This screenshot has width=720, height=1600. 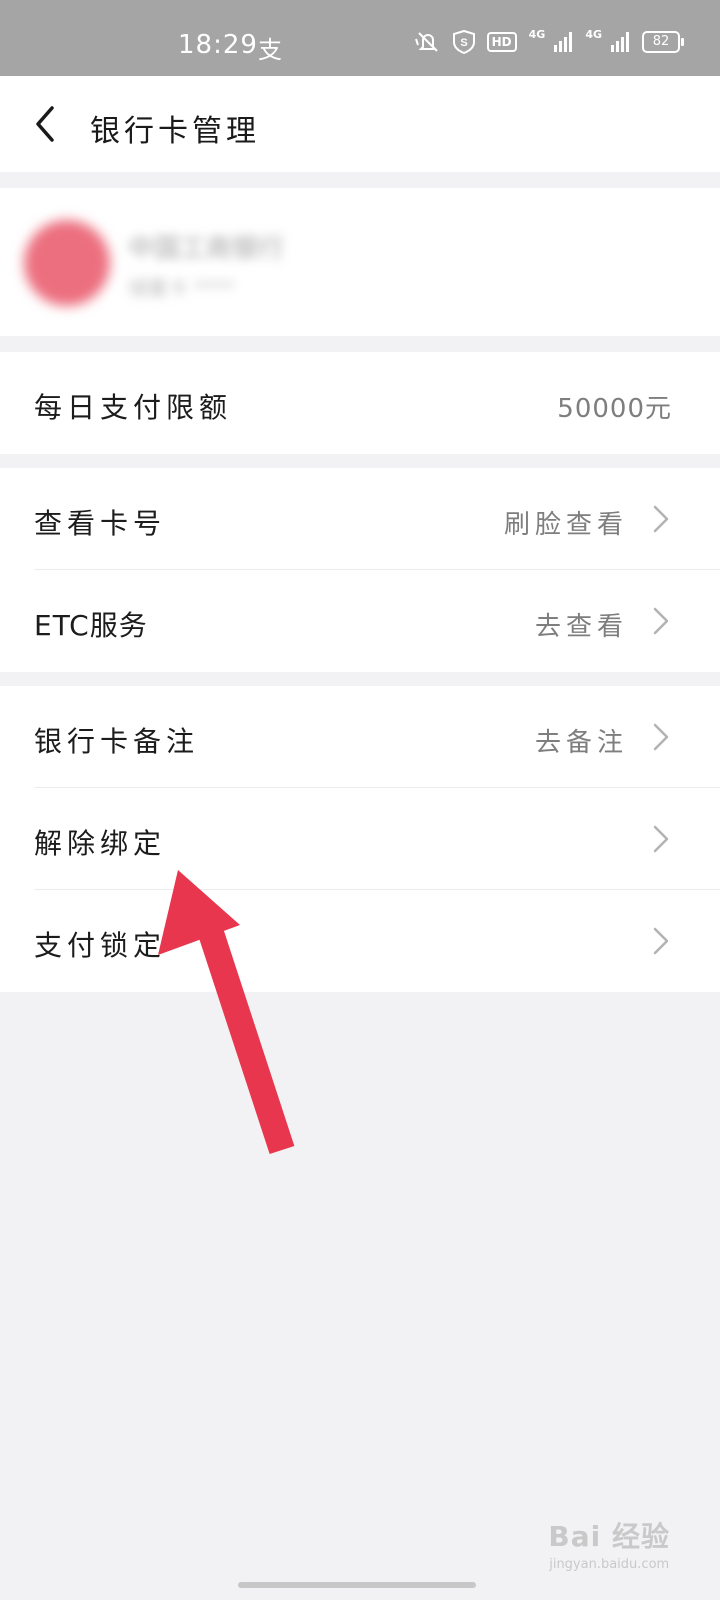 What do you see at coordinates (100, 843) in the screenshot?
I see `unbind-card-label: 解除绑定` at bounding box center [100, 843].